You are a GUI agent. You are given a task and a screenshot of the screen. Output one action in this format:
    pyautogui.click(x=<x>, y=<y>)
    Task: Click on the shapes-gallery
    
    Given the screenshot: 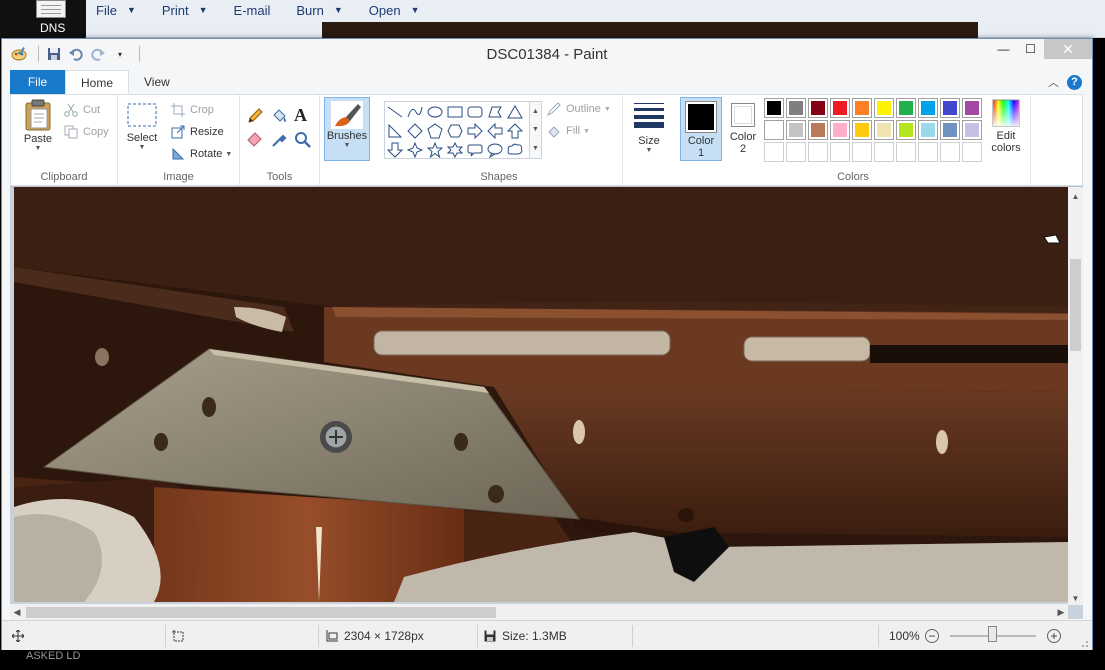 What is the action you would take?
    pyautogui.click(x=457, y=130)
    